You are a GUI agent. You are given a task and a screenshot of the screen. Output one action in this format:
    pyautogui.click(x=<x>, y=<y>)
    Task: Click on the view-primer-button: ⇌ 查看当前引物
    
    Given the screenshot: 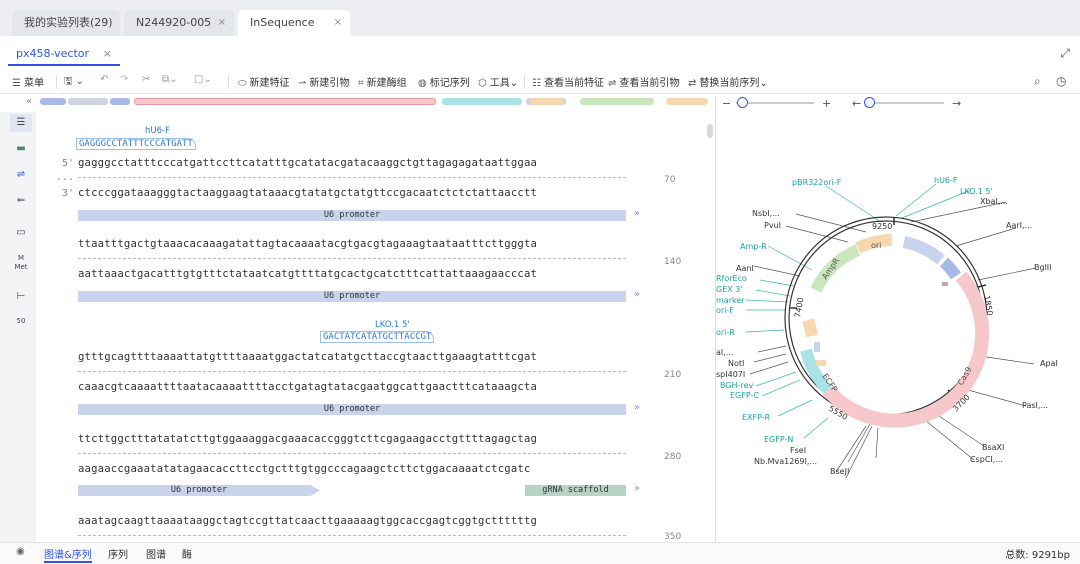 What is the action you would take?
    pyautogui.click(x=643, y=81)
    